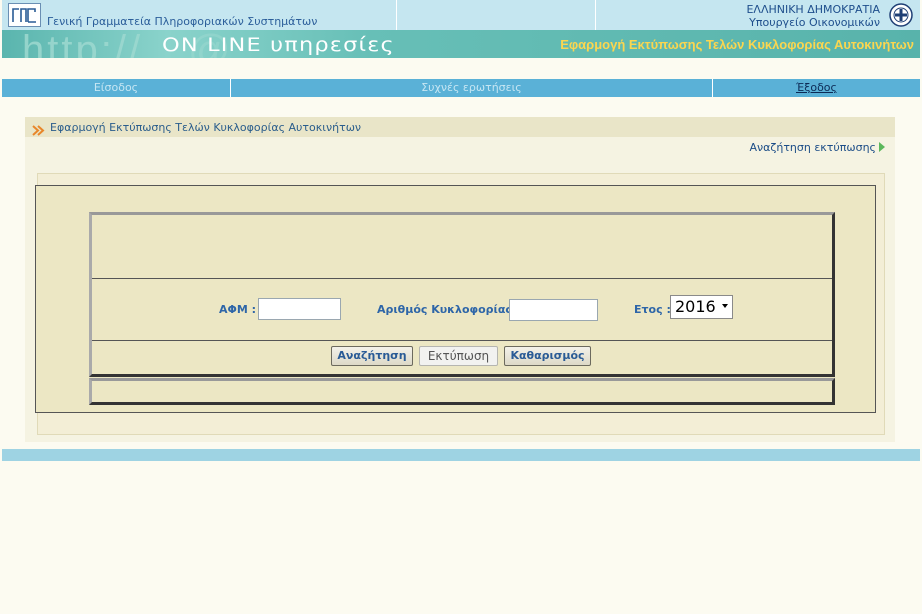  Describe the element at coordinates (461, 455) in the screenshot. I see `footer-bar` at that location.